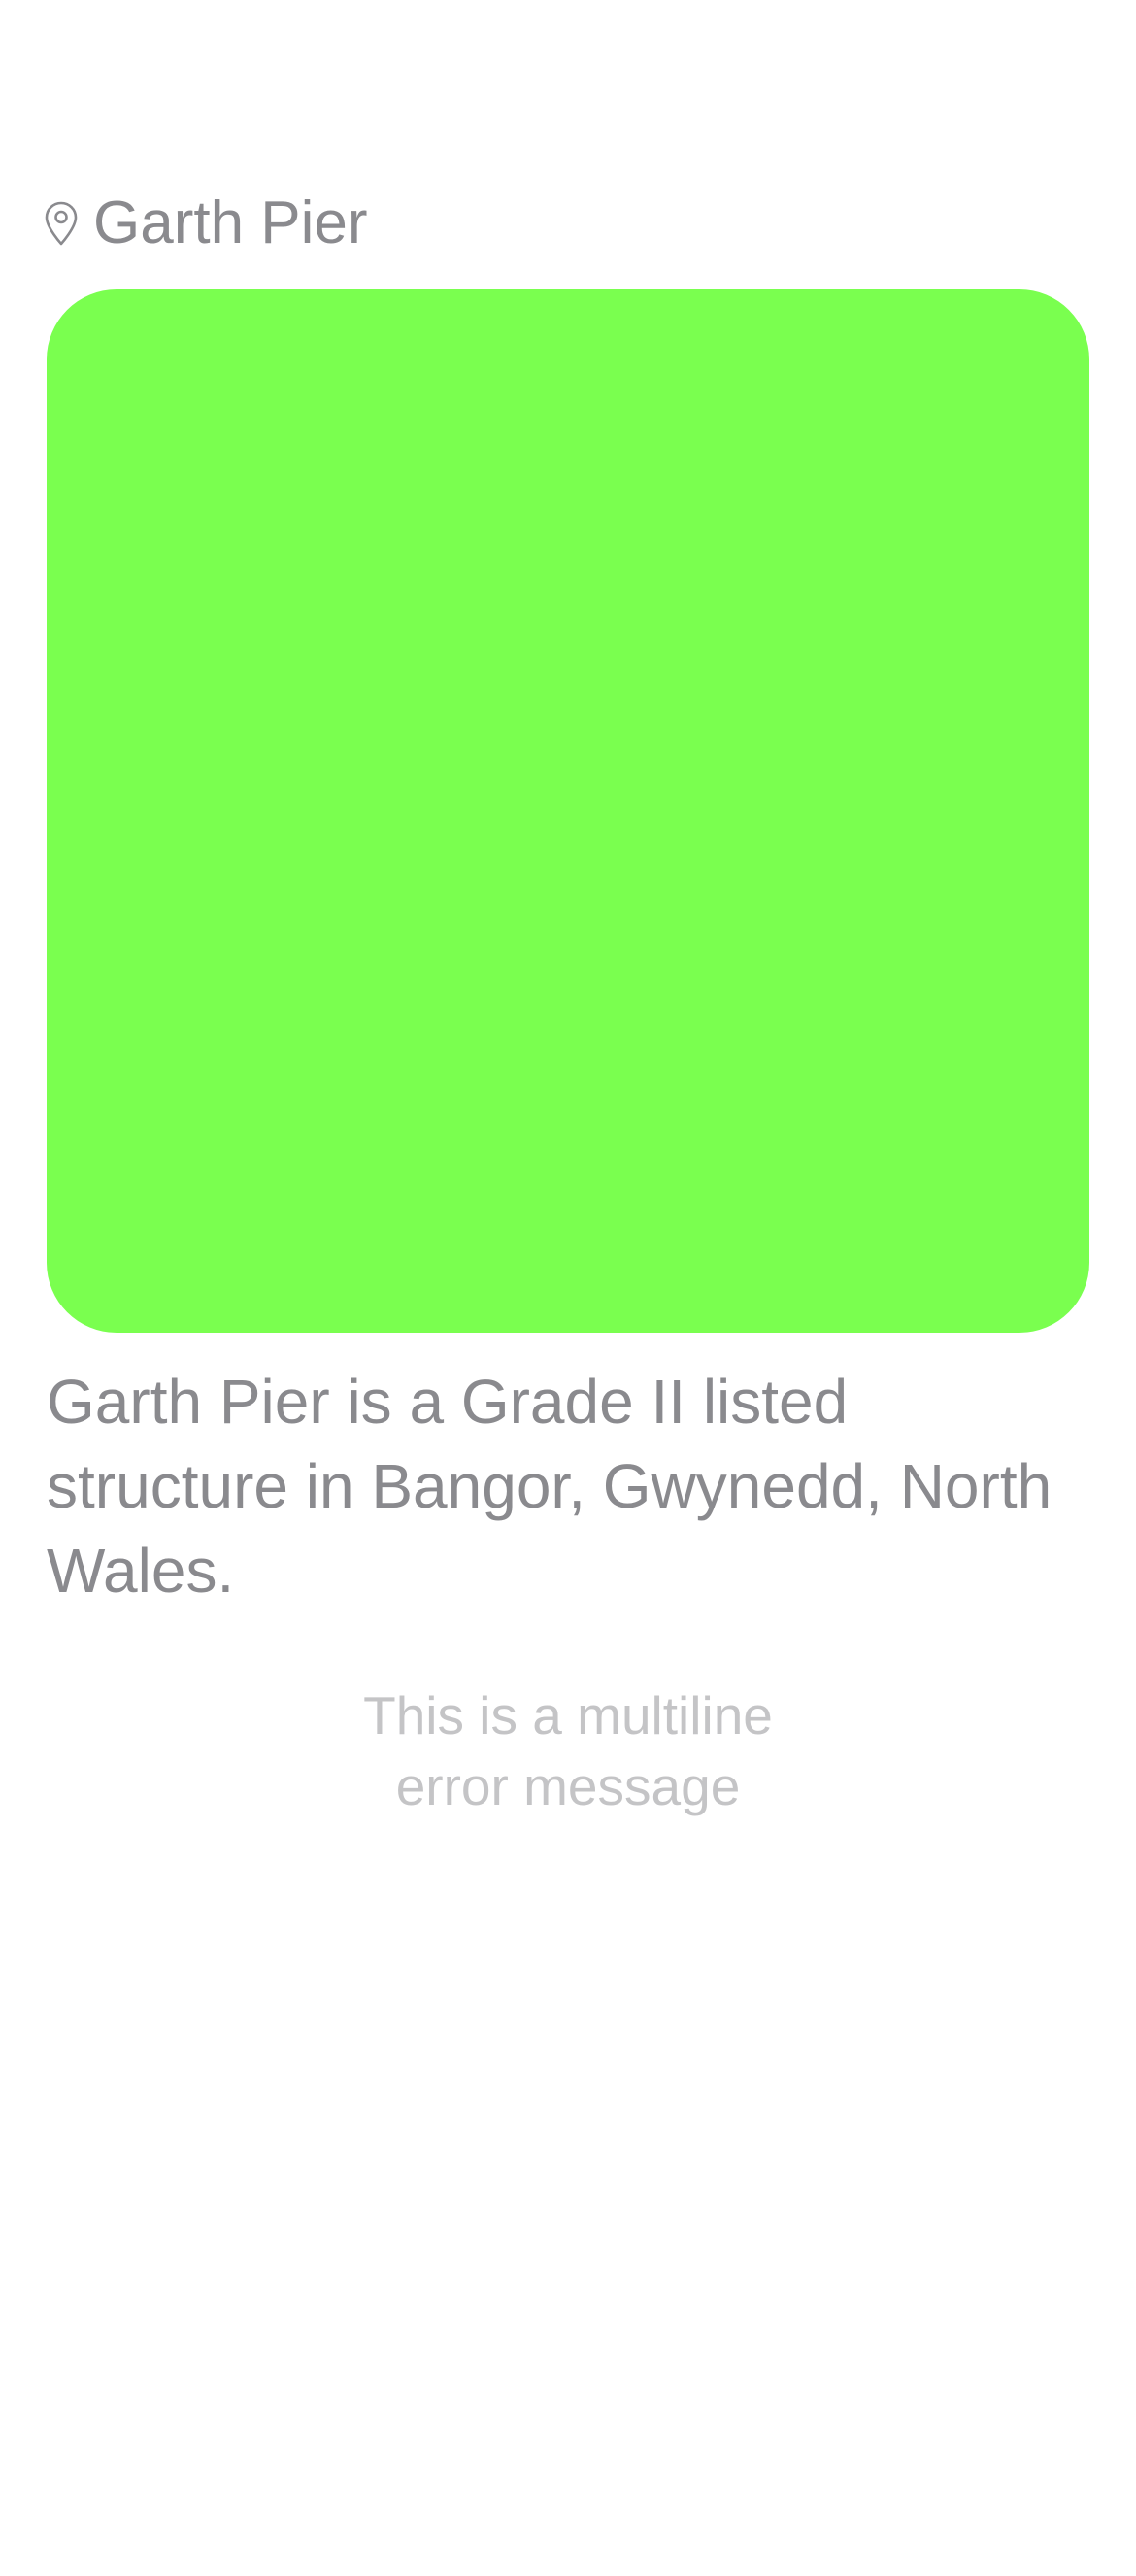 The image size is (1136, 2576). I want to click on error-message-line: This is a multiline, so click(568, 1715).